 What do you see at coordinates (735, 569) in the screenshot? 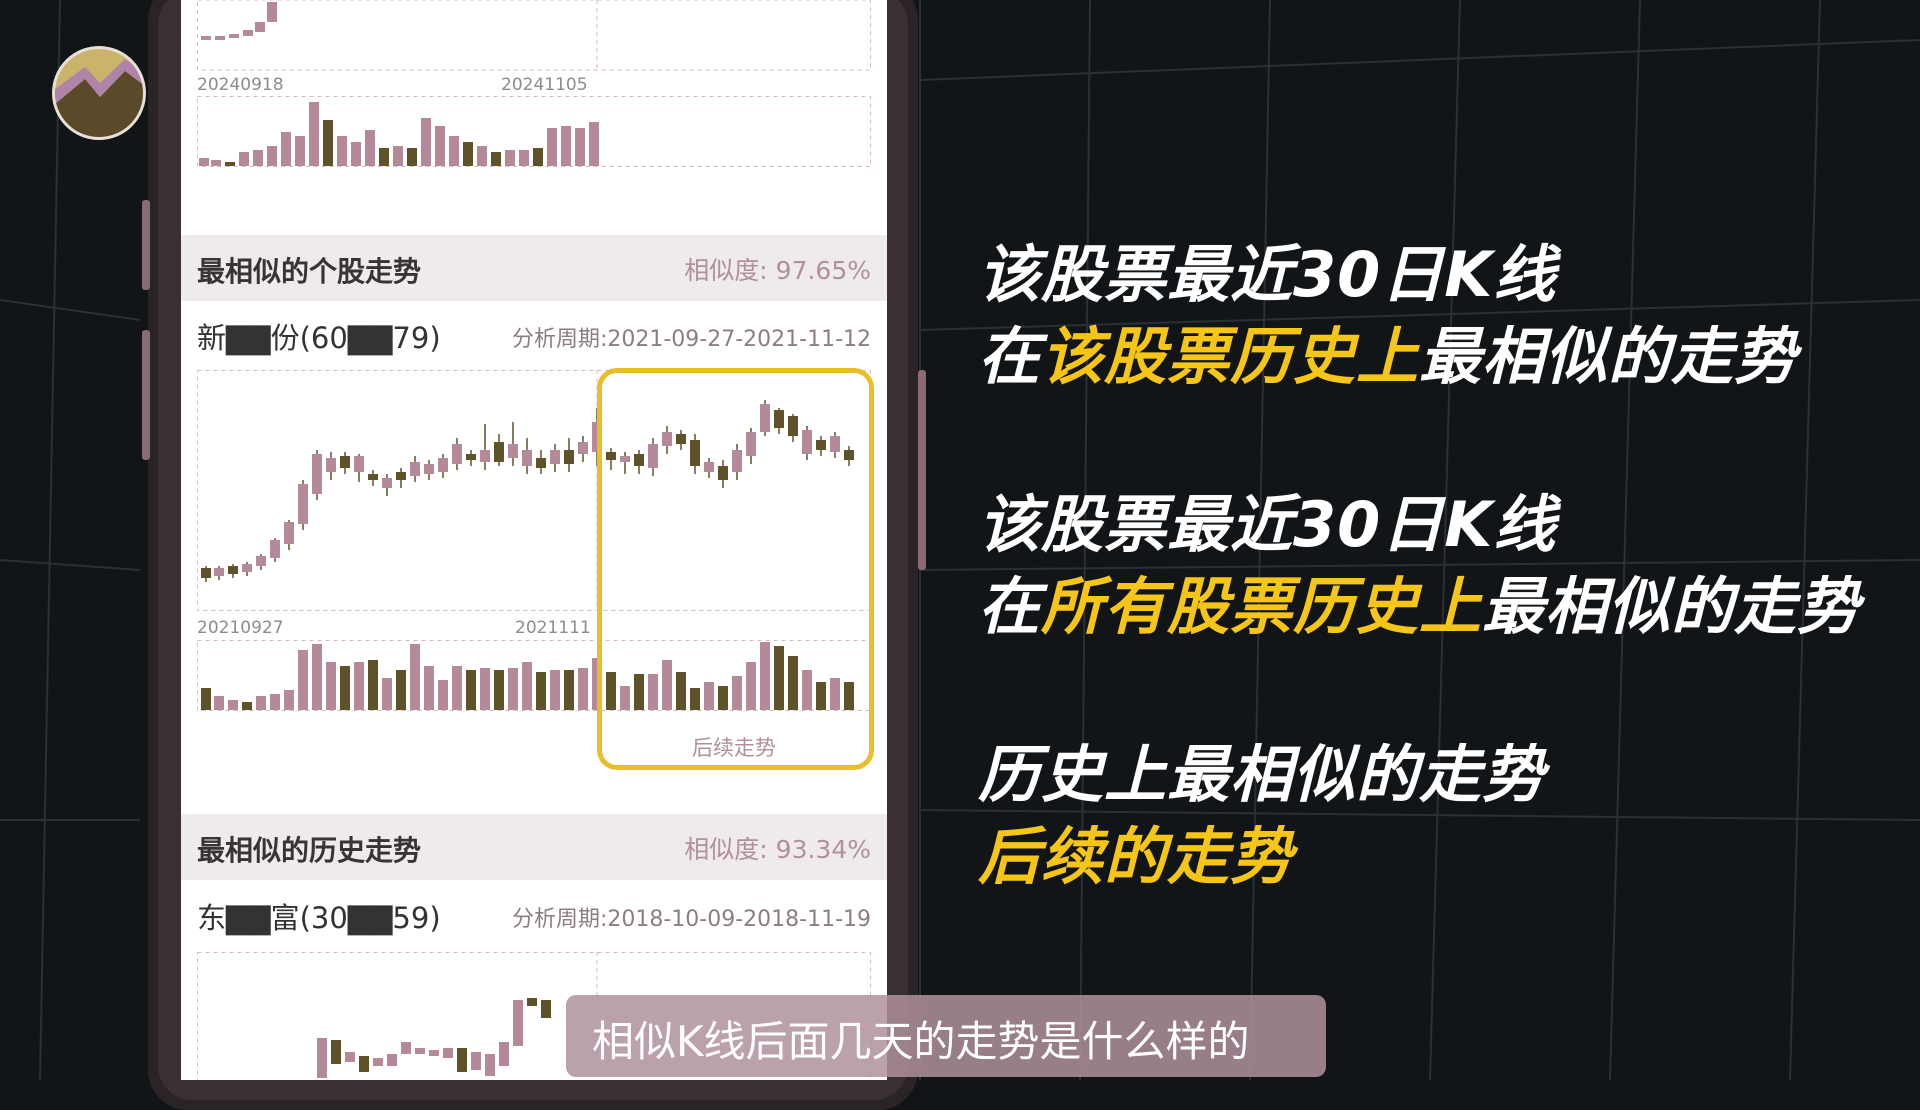
I see `follow-trend-highlight-box` at bounding box center [735, 569].